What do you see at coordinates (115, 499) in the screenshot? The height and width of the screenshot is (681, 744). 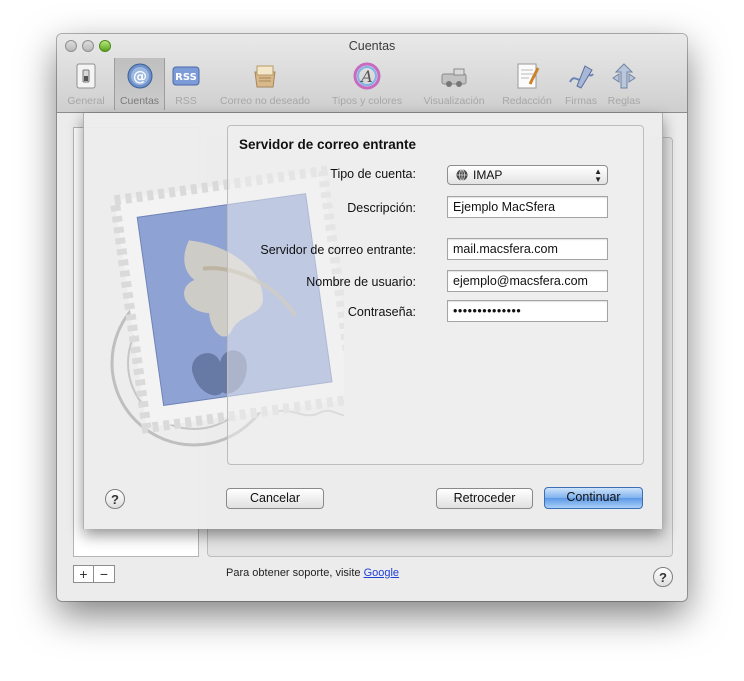 I see `sheet-help-button: ?` at bounding box center [115, 499].